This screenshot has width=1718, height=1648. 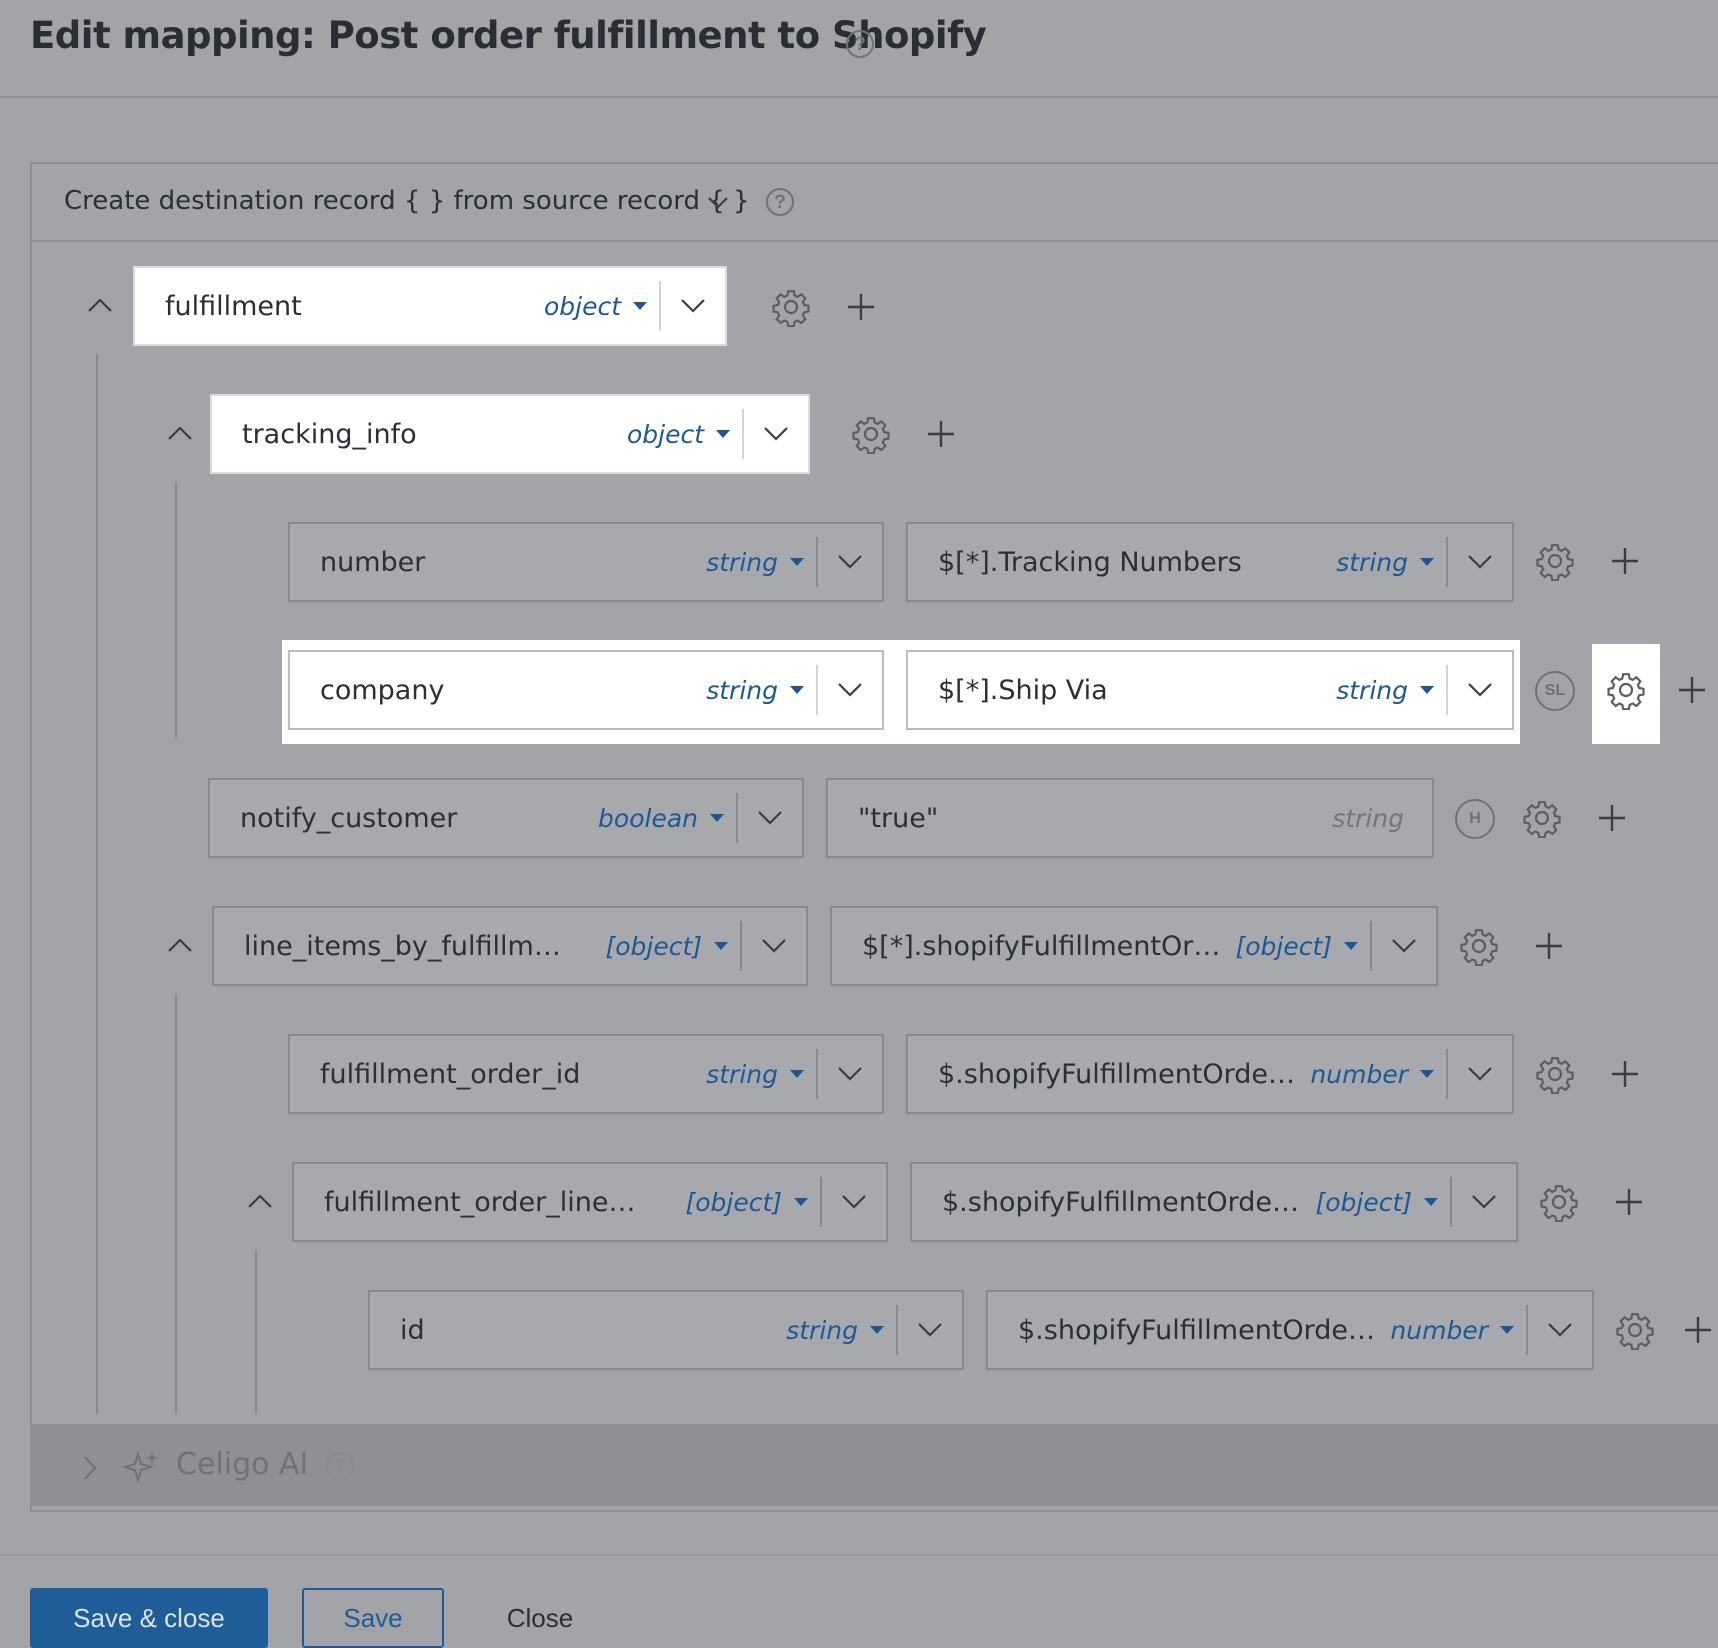 I want to click on source-field: $[*].Tracking Numbers string, so click(x=1210, y=562).